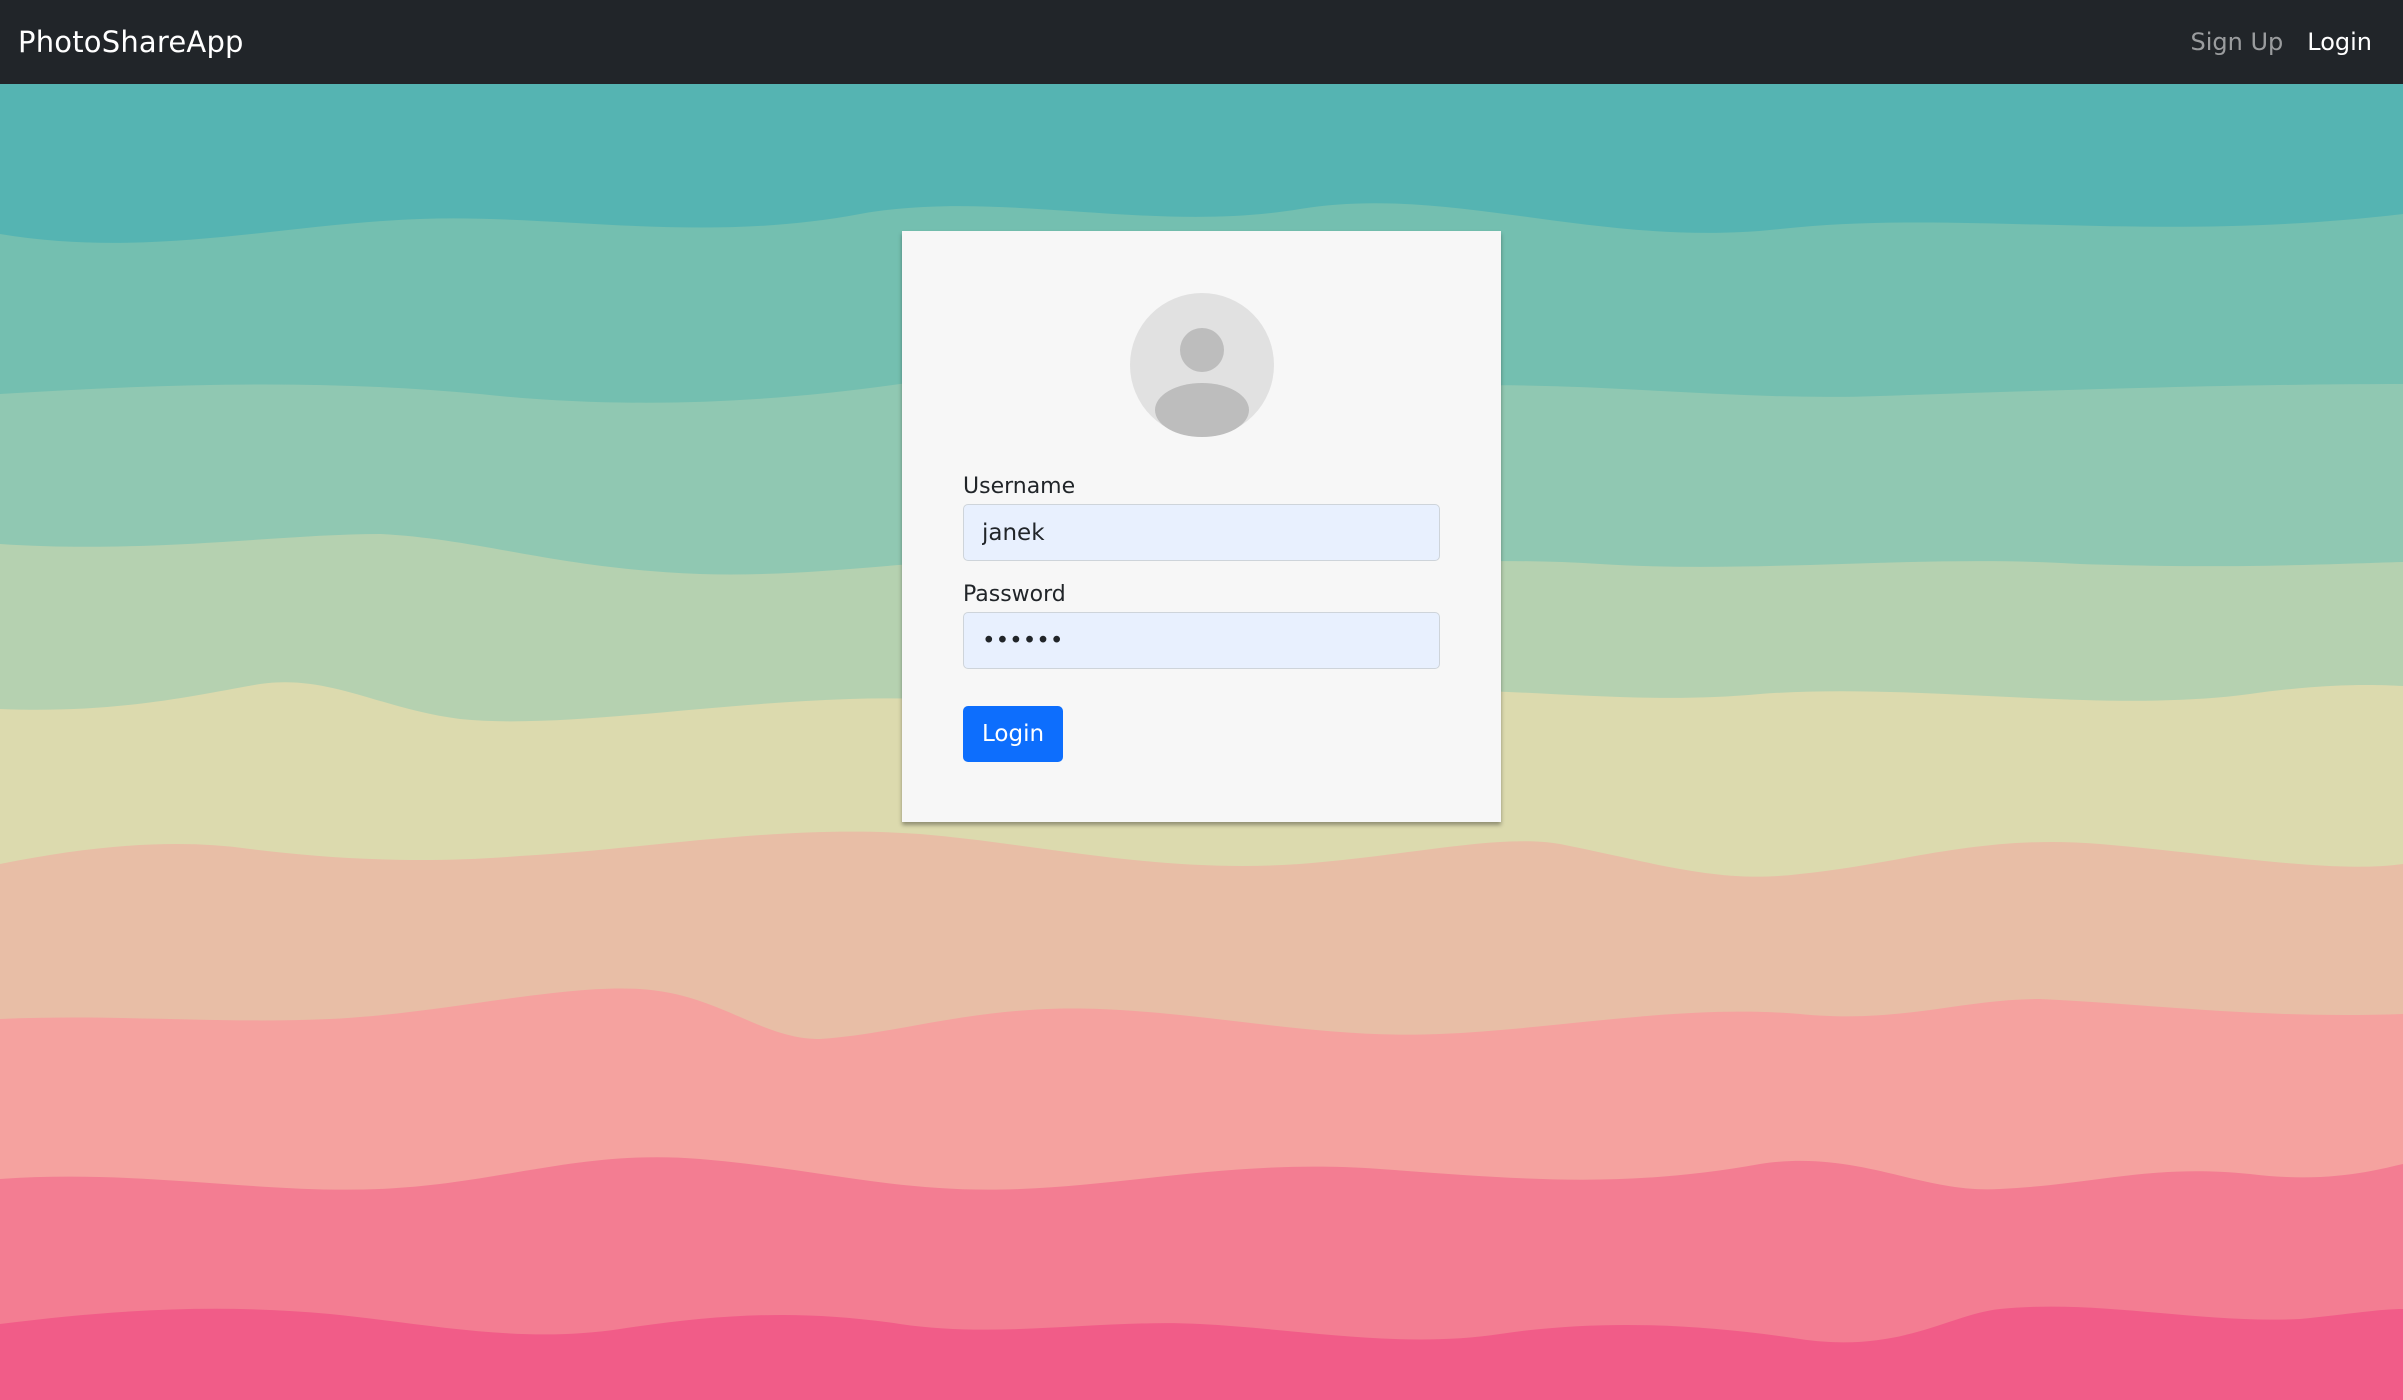 This screenshot has height=1400, width=2403. Describe the element at coordinates (1019, 486) in the screenshot. I see `username-label: Username` at that location.